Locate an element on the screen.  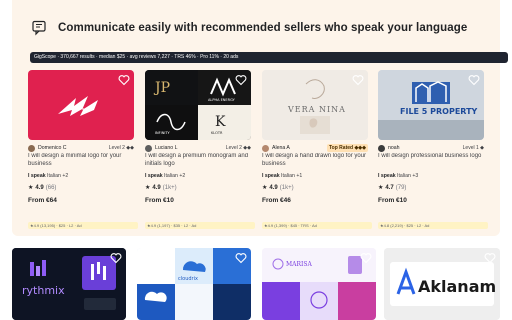
seller-level-badge: Level 1 ◆ is located at coordinates (473, 148).